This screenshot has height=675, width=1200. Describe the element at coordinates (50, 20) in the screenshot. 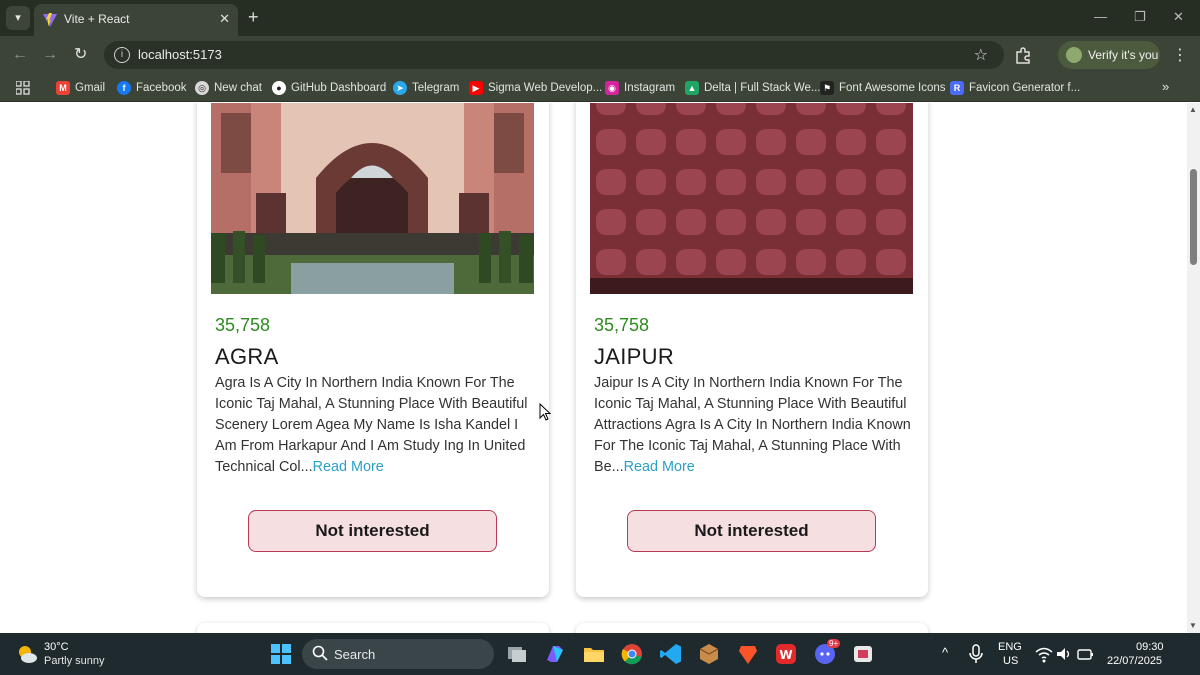

I see `vite-logo-icon` at that location.